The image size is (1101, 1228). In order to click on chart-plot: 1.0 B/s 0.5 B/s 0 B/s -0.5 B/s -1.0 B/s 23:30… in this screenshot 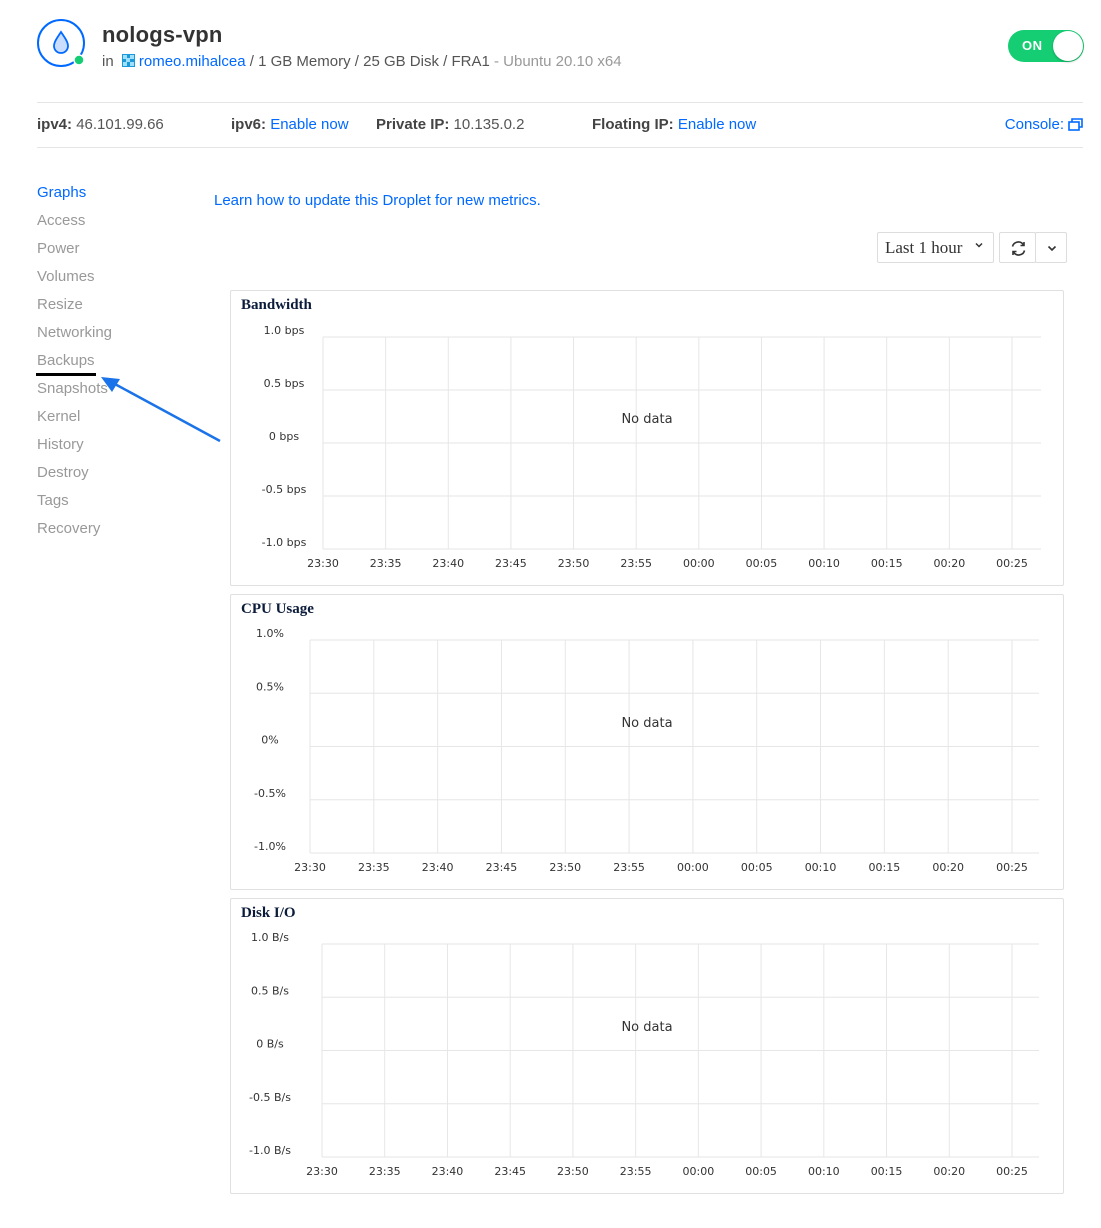, I will do `click(644, 1054)`.